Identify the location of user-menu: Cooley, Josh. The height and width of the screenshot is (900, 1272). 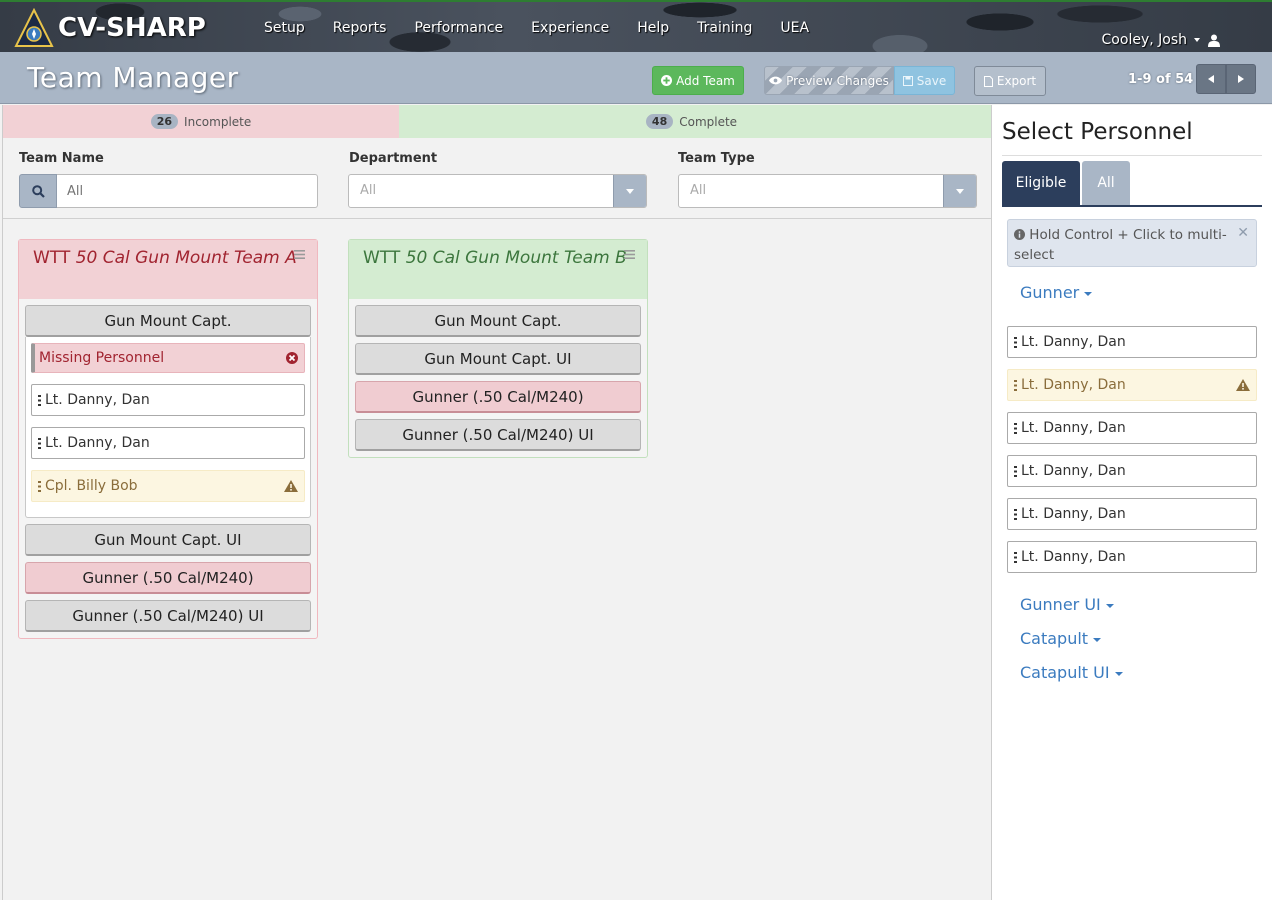
(1161, 40).